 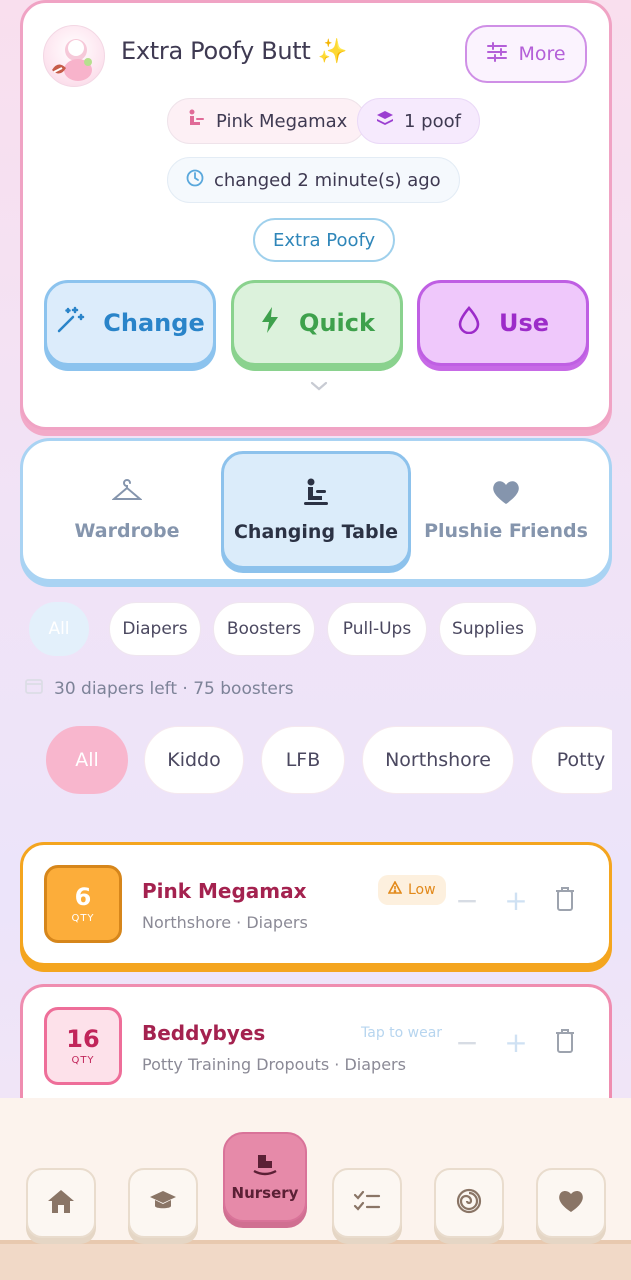 I want to click on home-icon, so click(x=61, y=1203).